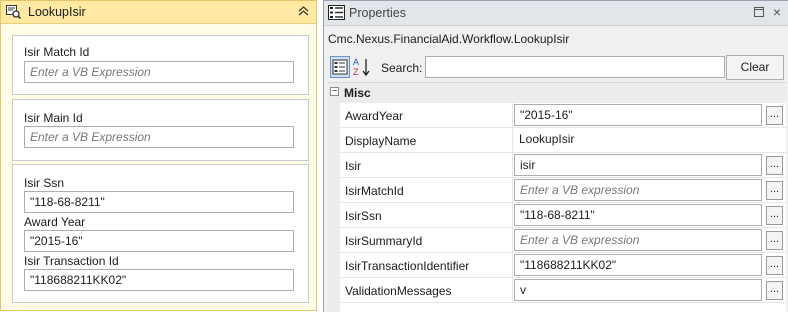 Image resolution: width=788 pixels, height=312 pixels. What do you see at coordinates (55, 222) in the screenshot?
I see `award-year-label: Award Year` at bounding box center [55, 222].